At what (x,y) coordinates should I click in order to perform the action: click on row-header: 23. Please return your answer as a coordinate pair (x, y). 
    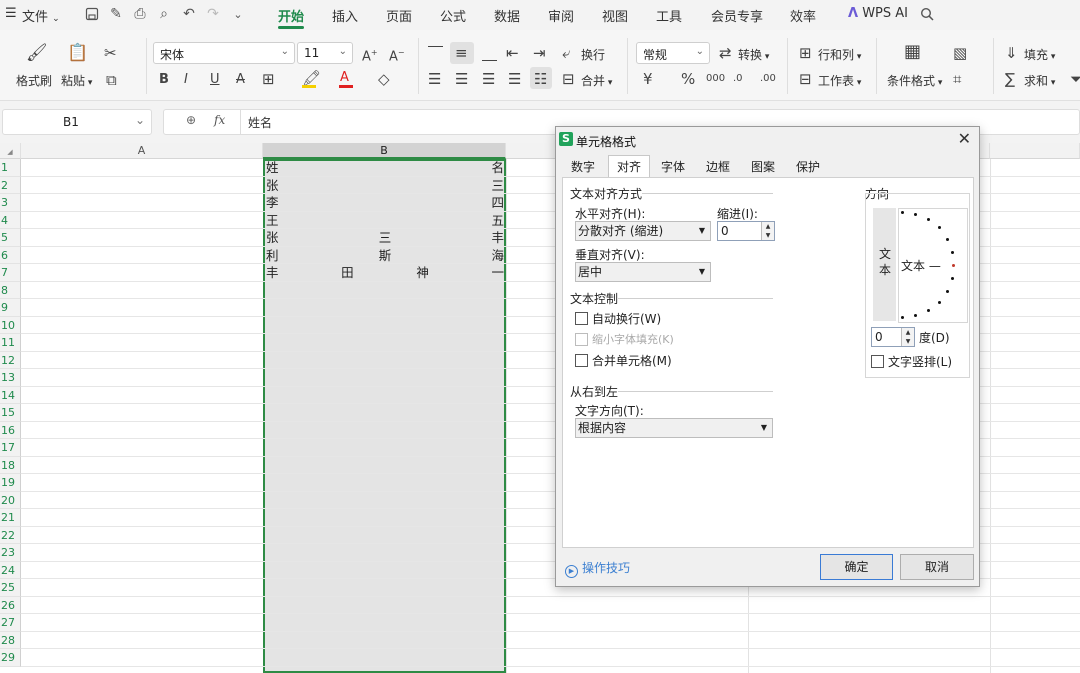
    Looking at the image, I should click on (10, 553).